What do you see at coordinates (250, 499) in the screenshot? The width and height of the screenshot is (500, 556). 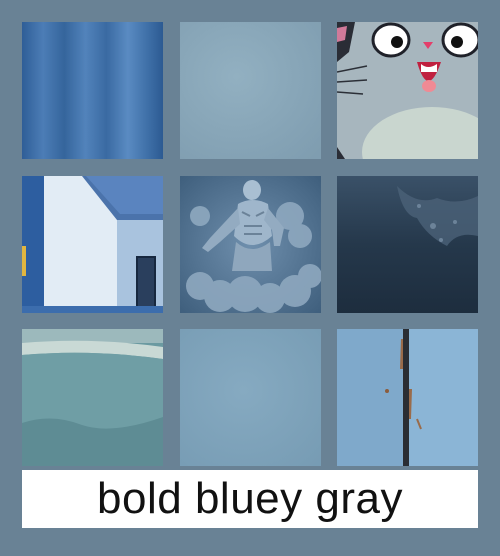 I see `color-name-caption: bold bluey gray` at bounding box center [250, 499].